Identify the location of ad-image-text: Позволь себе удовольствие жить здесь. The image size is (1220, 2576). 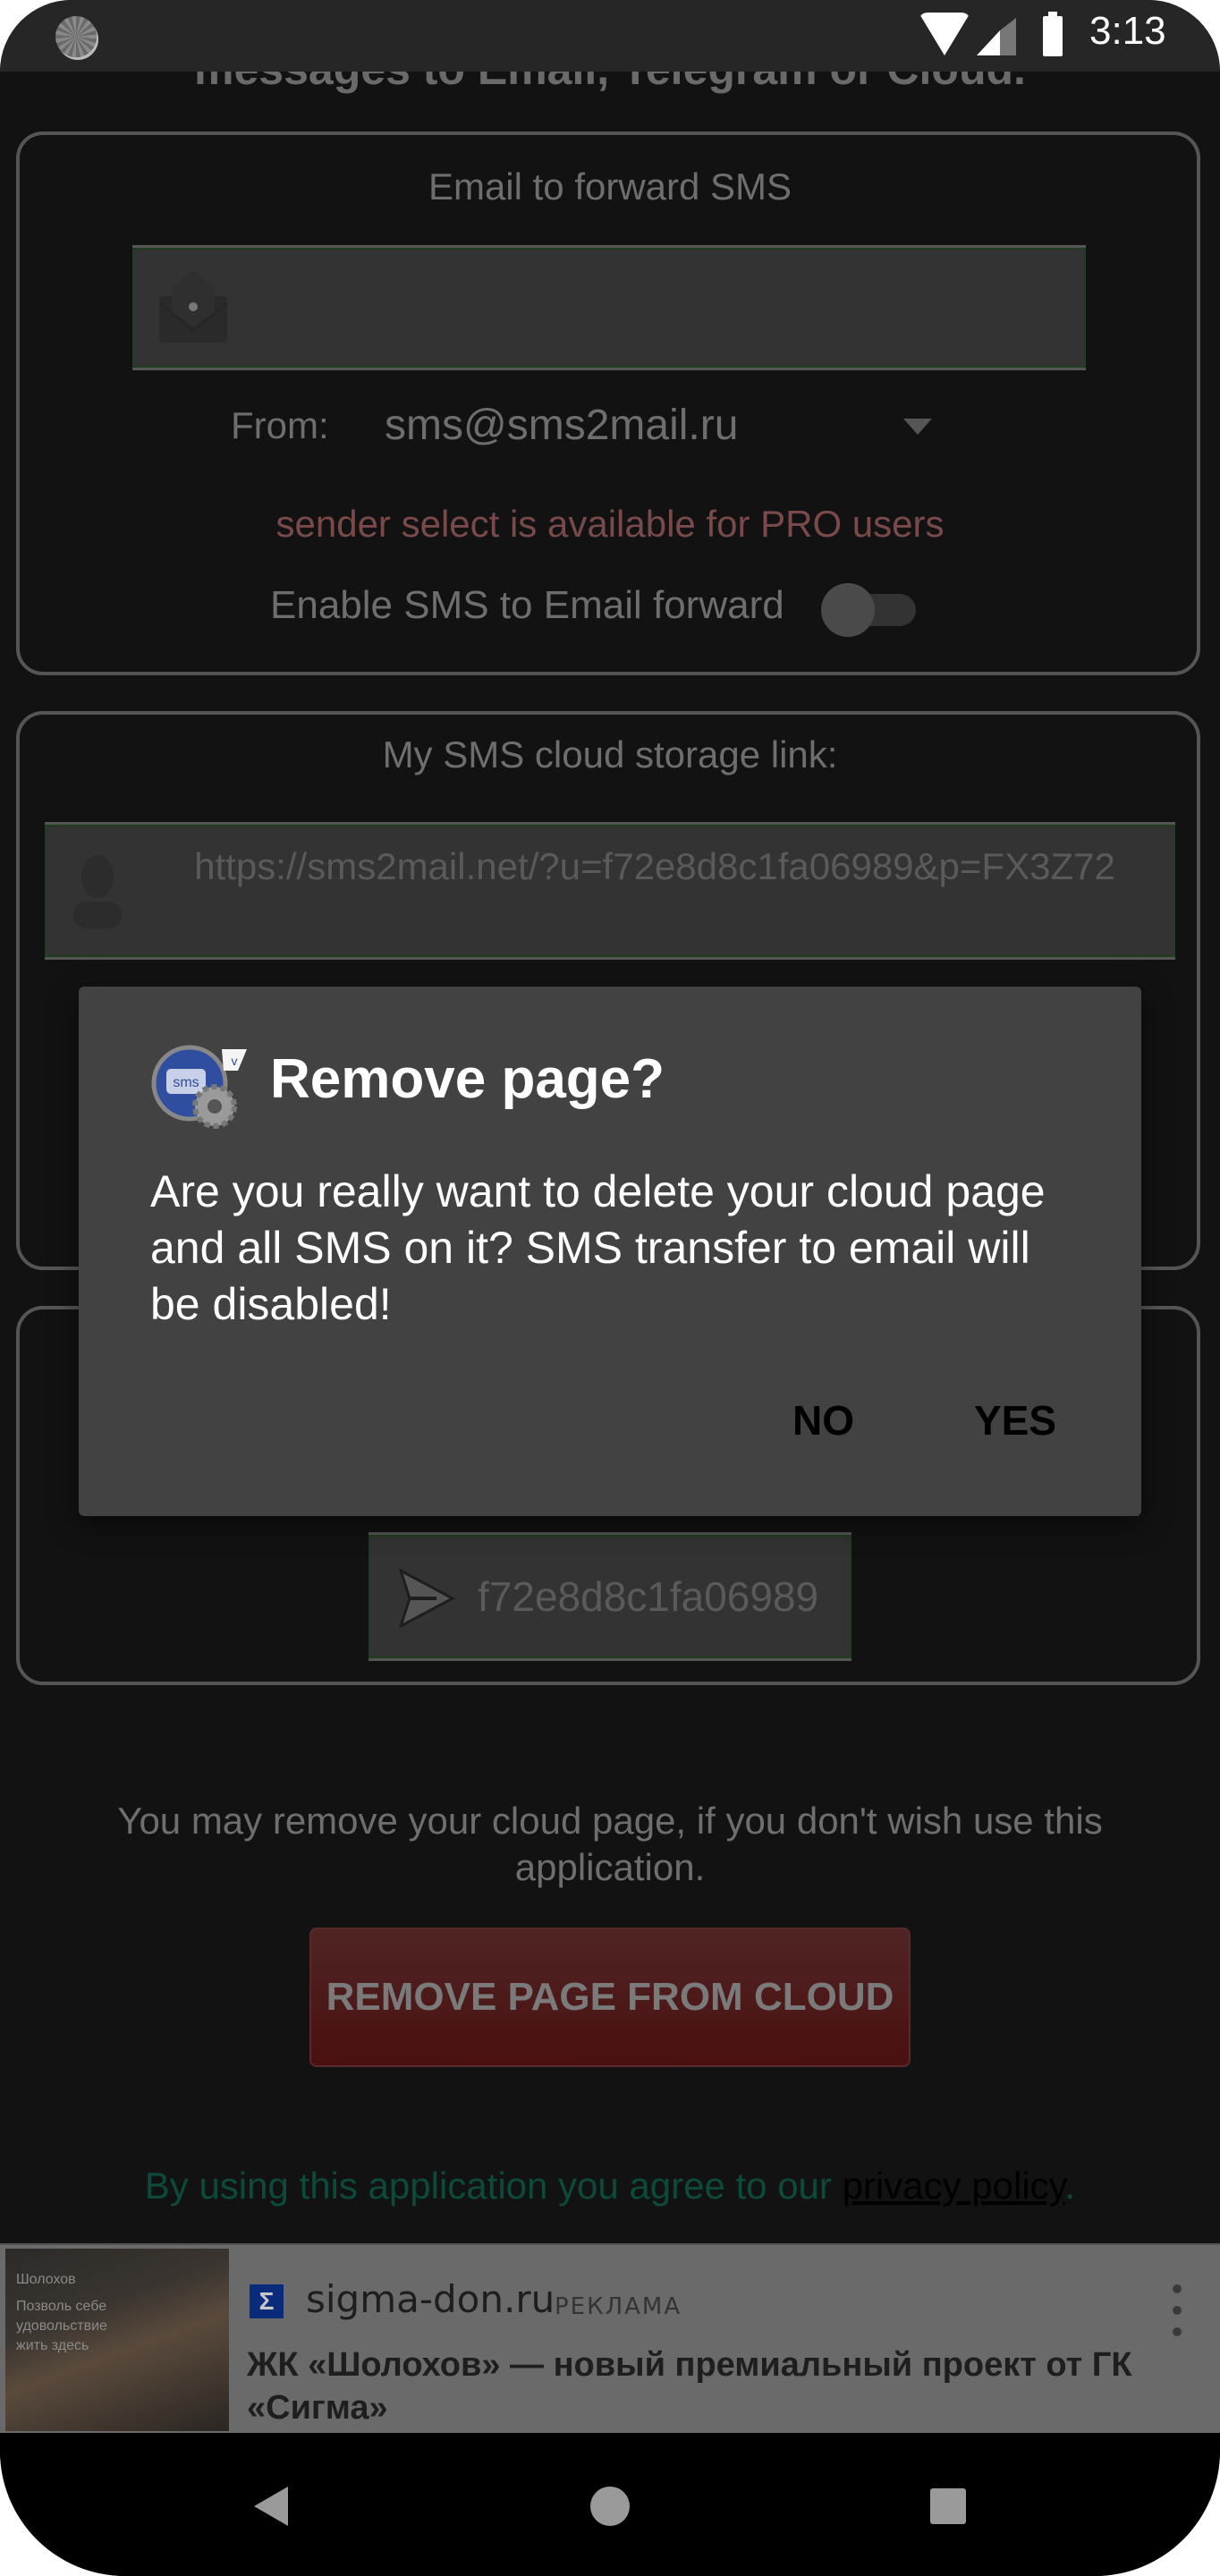
(61, 2326).